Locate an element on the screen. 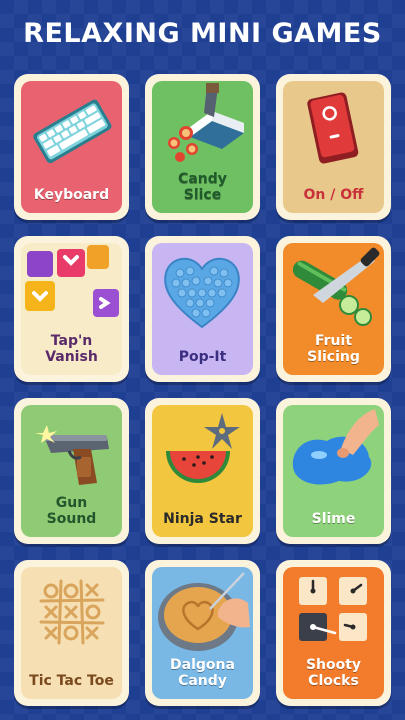 This screenshot has width=405, height=720. game-tile-tapn-vanish: Tap'n Vanish is located at coordinates (71, 309).